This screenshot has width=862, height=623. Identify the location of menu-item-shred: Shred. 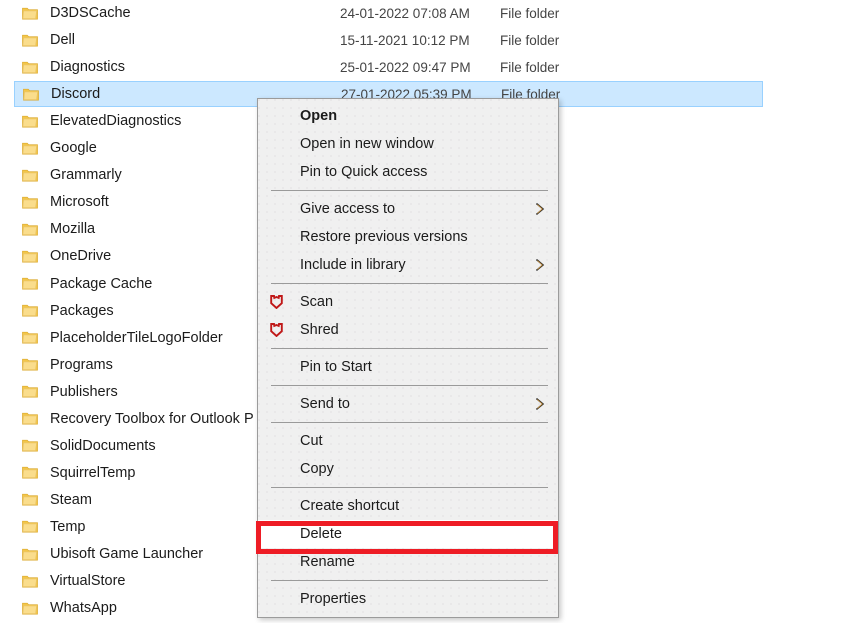
(408, 330).